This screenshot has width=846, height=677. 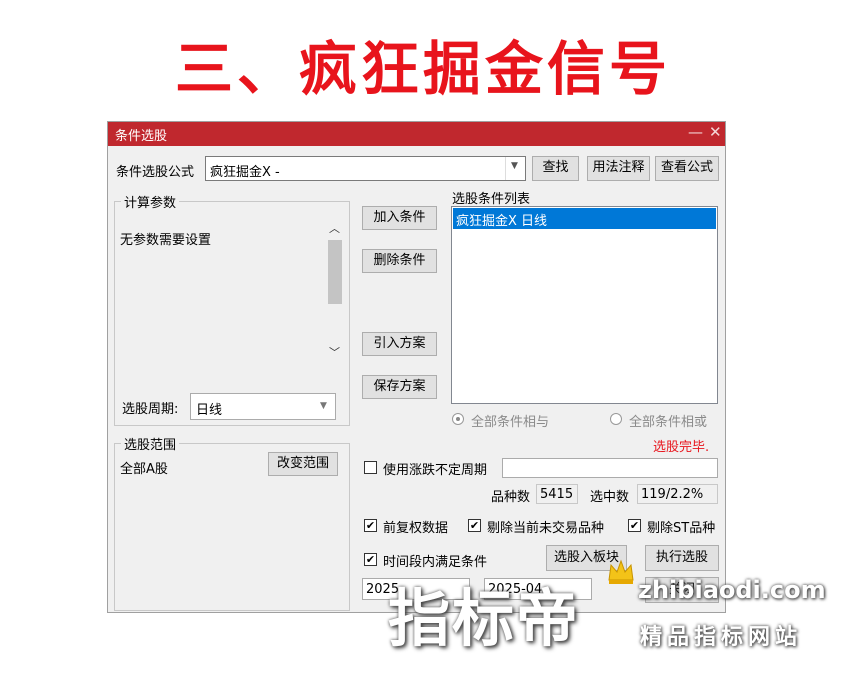 What do you see at coordinates (416, 528) in the screenshot?
I see `fq-label: 前复权数据` at bounding box center [416, 528].